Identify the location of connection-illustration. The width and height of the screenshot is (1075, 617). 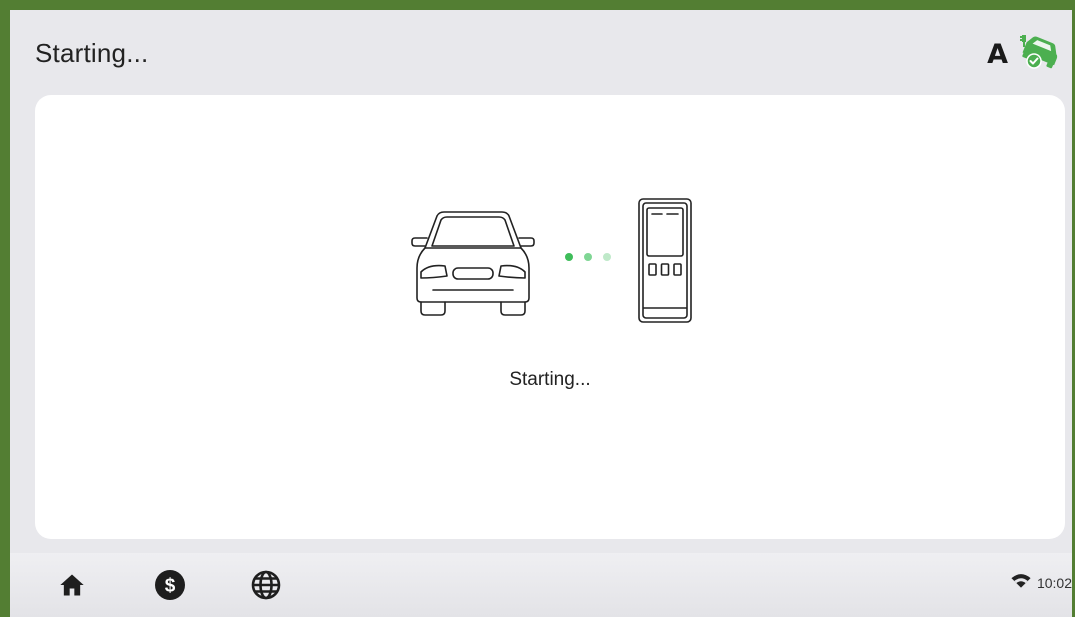
(551, 260).